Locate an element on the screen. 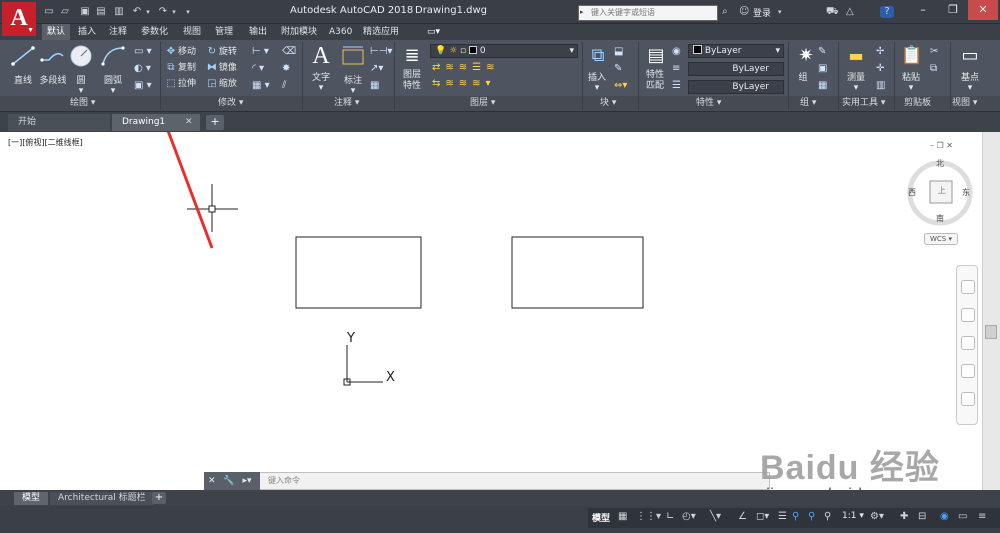 The image size is (1000, 533). tab-model: 模型 is located at coordinates (31, 498).